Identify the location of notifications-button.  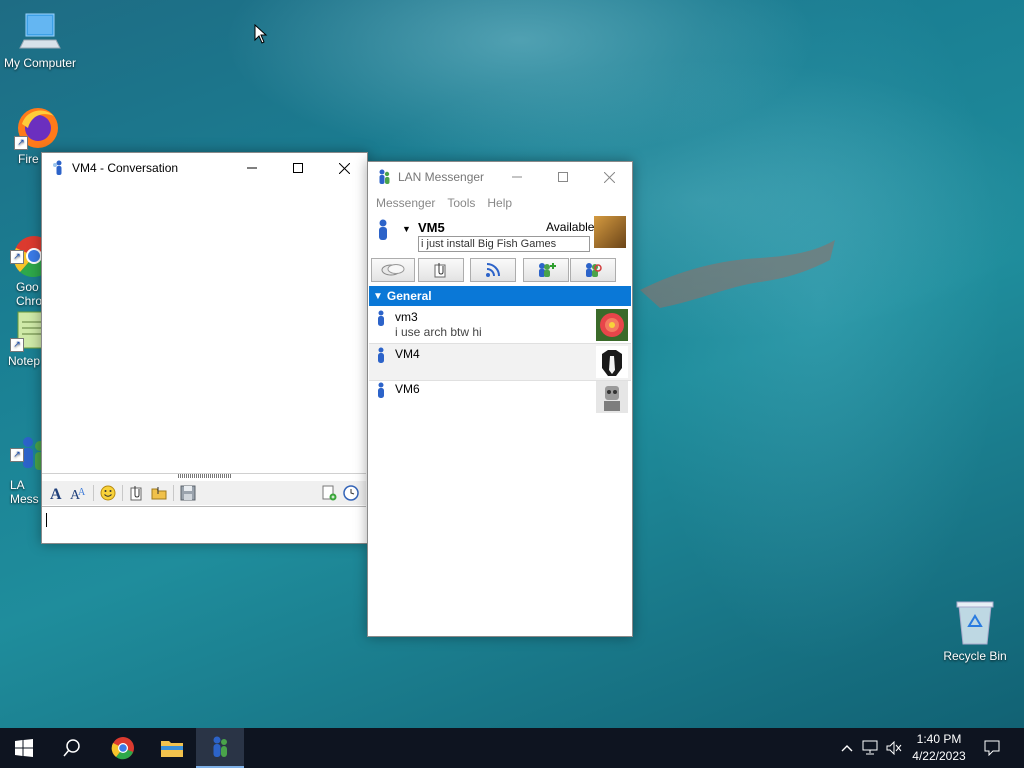
(992, 748).